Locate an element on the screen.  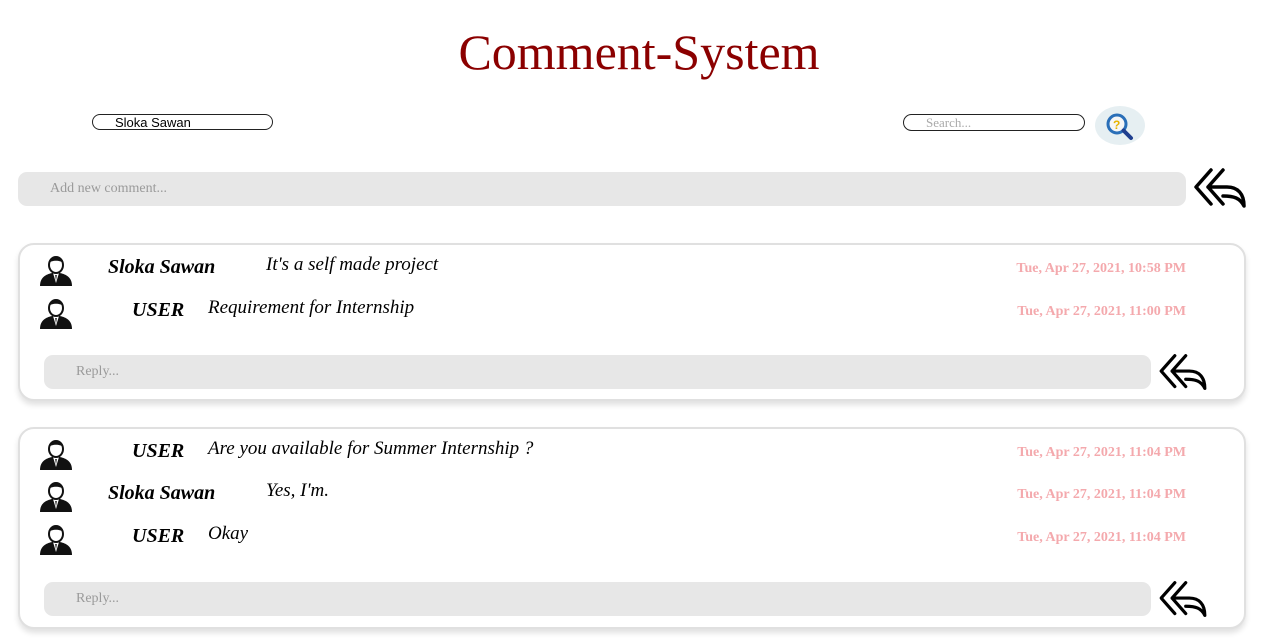
comment-timestamp: Tue, Apr 27, 2021, 11:00 PM is located at coordinates (1101, 311).